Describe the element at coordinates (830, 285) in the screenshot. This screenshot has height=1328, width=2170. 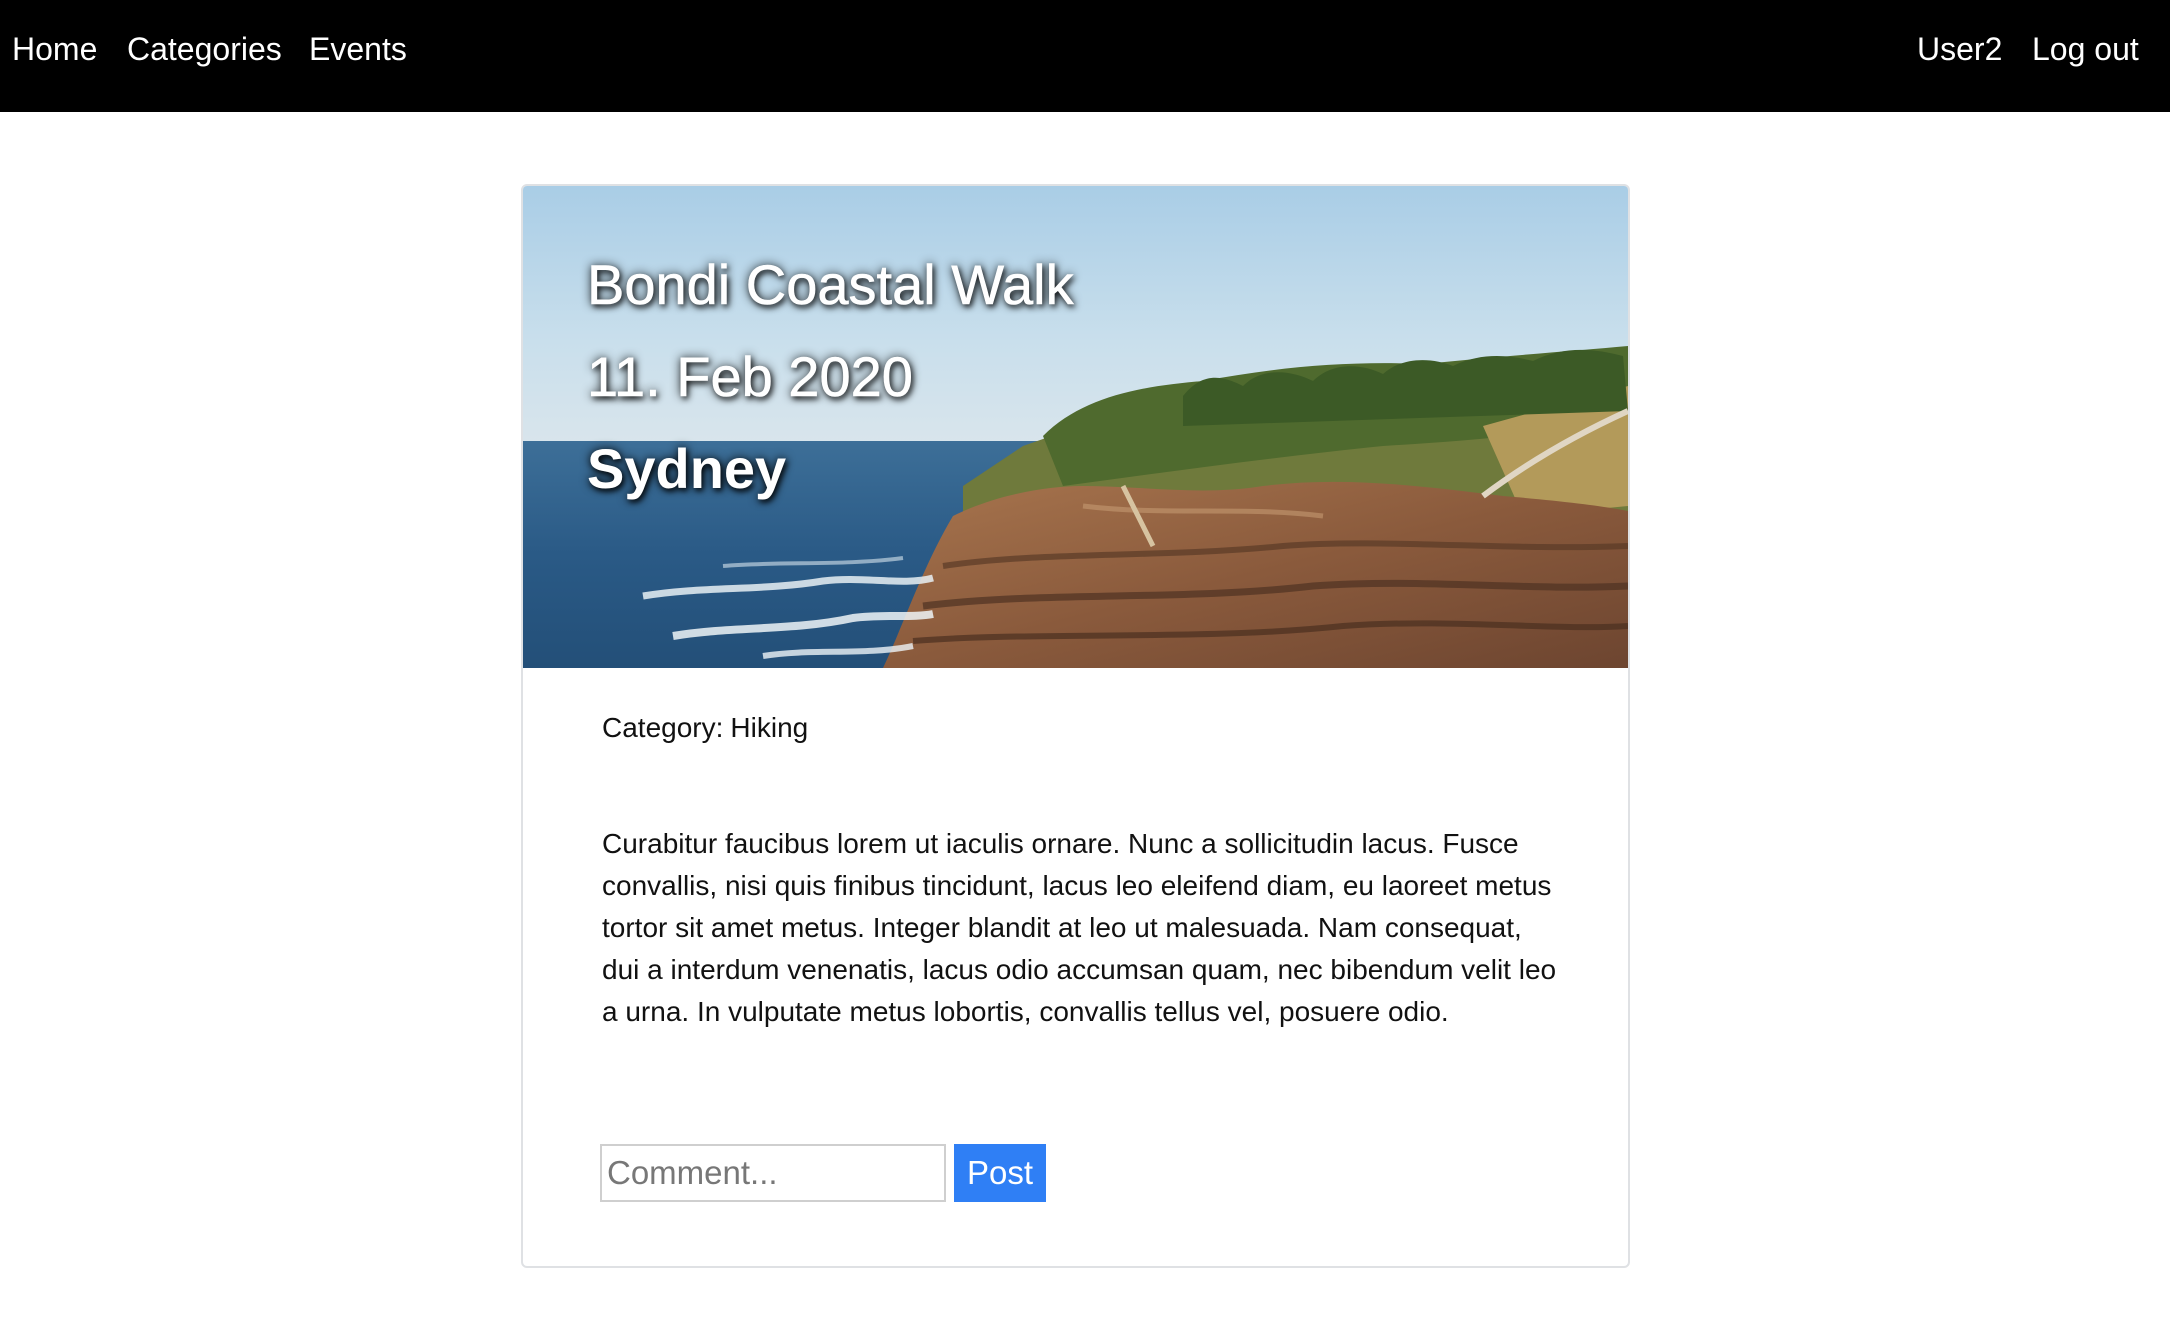
I see `event-title: Bondi Coastal Walk` at that location.